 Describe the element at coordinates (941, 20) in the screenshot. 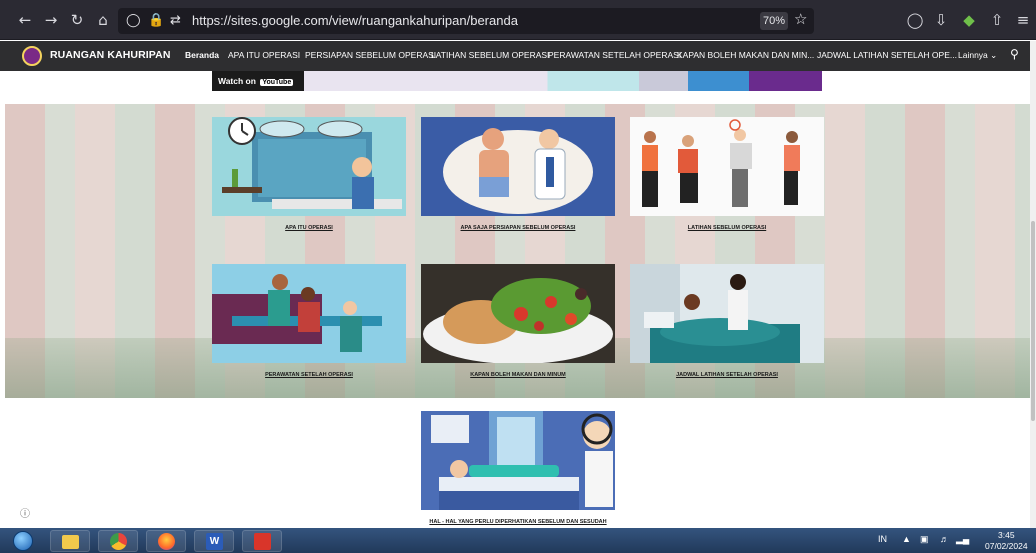

I see `download-icon: ⇩` at that location.